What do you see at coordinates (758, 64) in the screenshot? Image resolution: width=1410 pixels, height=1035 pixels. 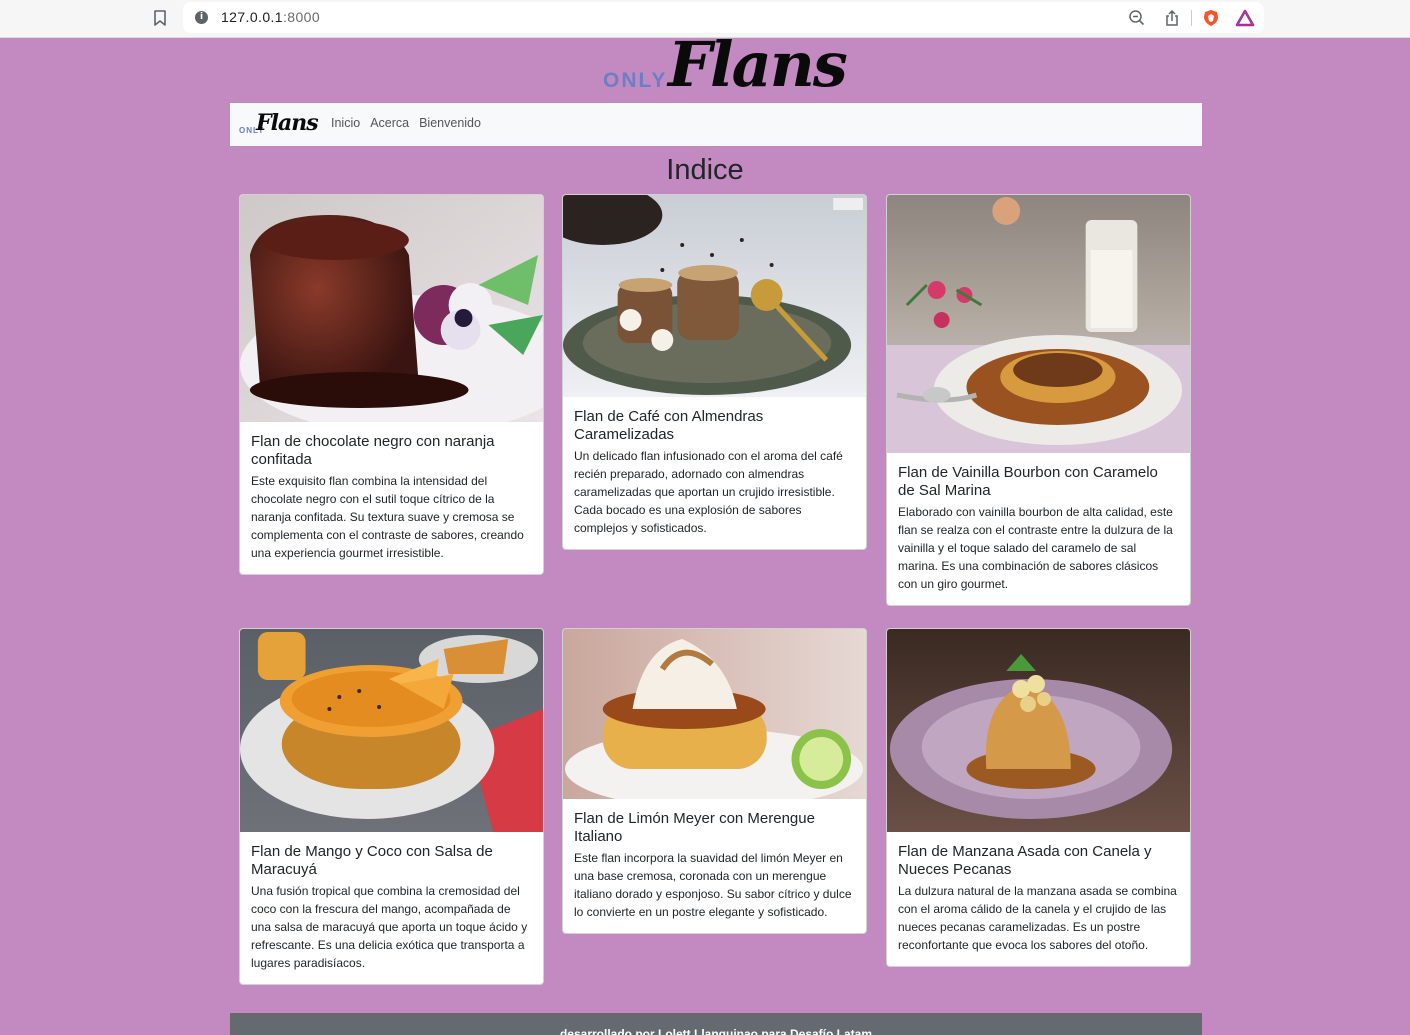 I see `logo-flans-text: Flans` at bounding box center [758, 64].